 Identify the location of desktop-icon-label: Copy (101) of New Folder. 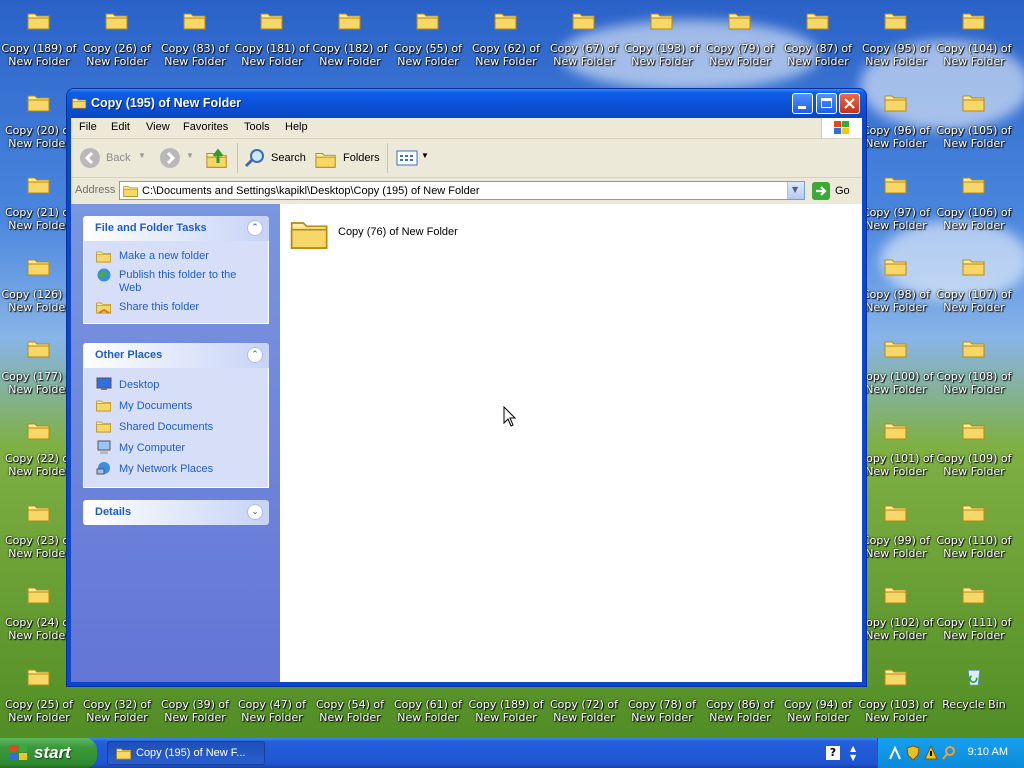
(896, 465).